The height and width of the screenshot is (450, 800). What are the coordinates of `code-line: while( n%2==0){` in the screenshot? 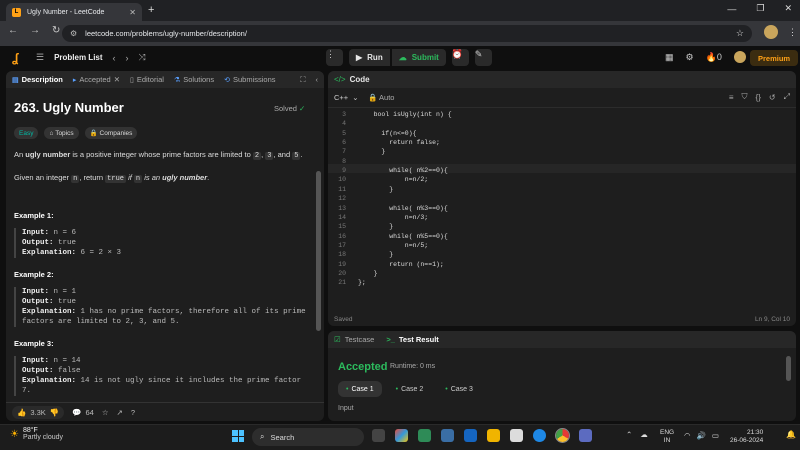 It's located at (403, 170).